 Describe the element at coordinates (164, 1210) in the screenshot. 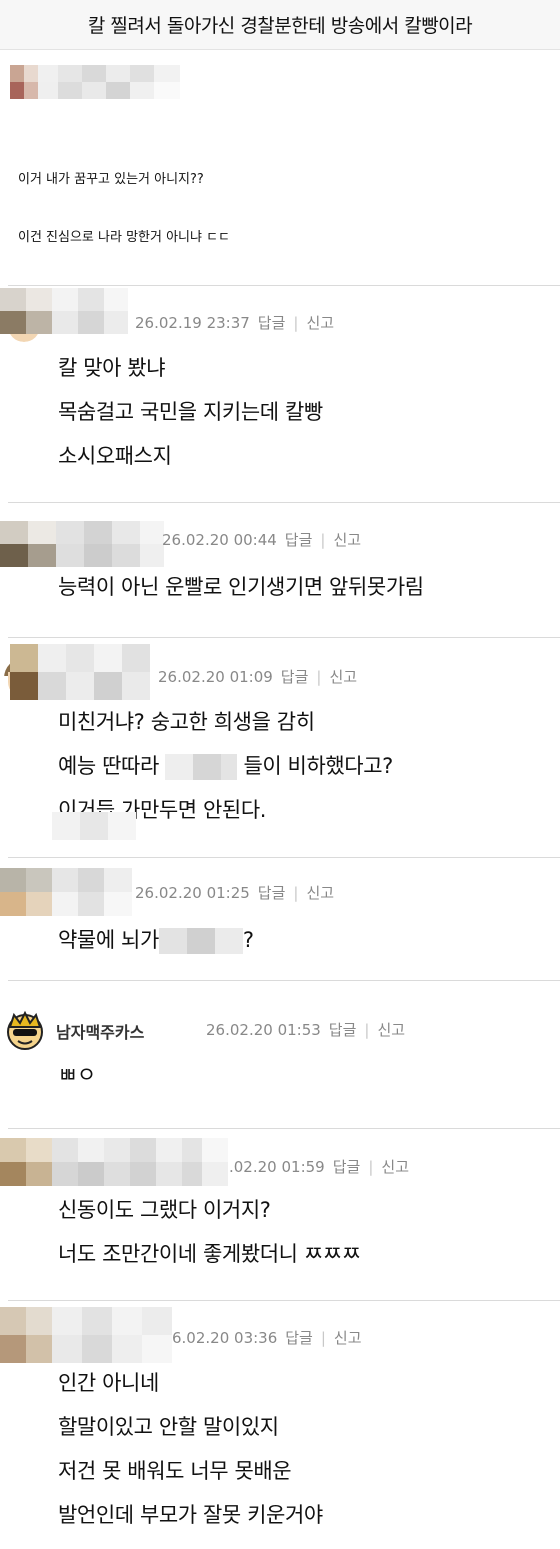

I see `comment-line: 신동이도 그랬다 이거지?` at that location.